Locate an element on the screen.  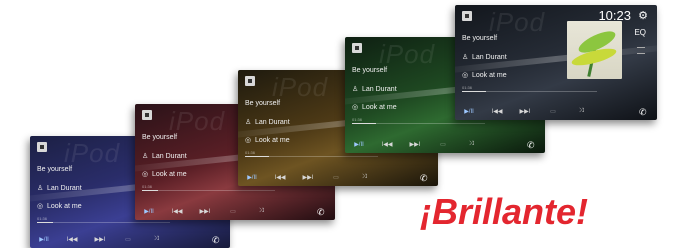
menu-icon is located at coordinates (641, 50).